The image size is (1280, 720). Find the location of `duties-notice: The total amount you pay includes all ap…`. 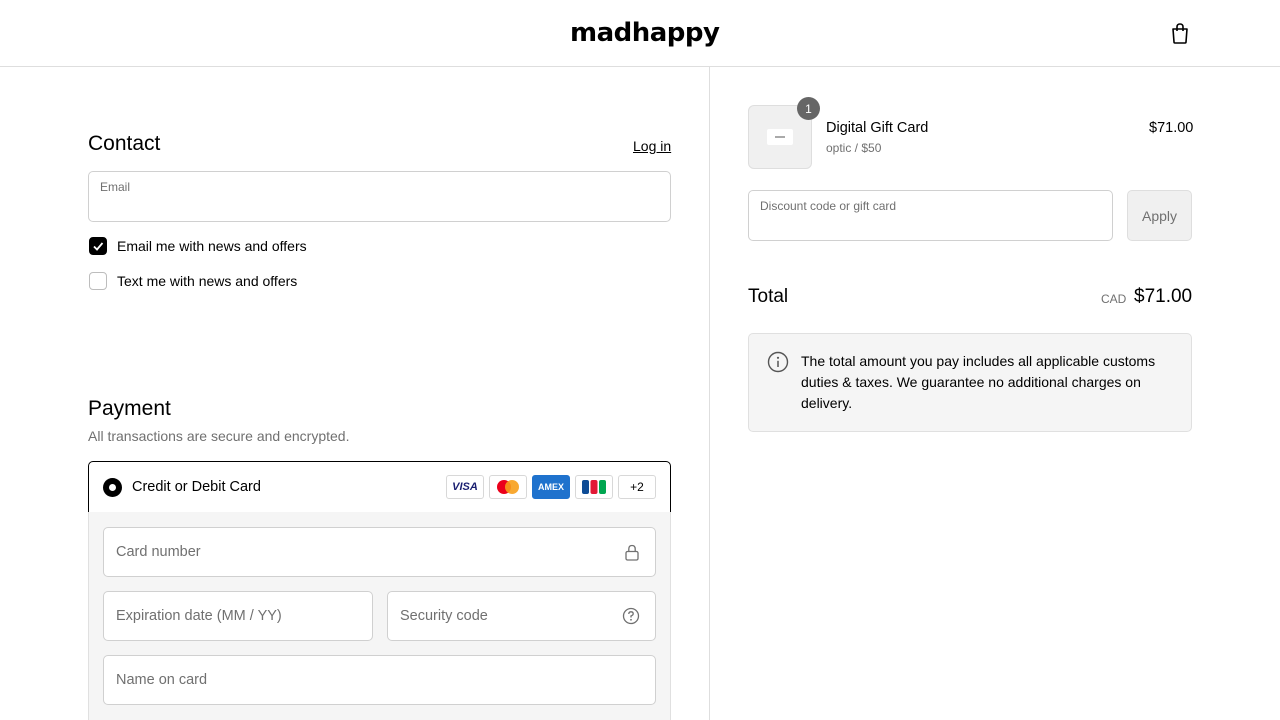

duties-notice: The total amount you pay includes all ap… is located at coordinates (970, 382).